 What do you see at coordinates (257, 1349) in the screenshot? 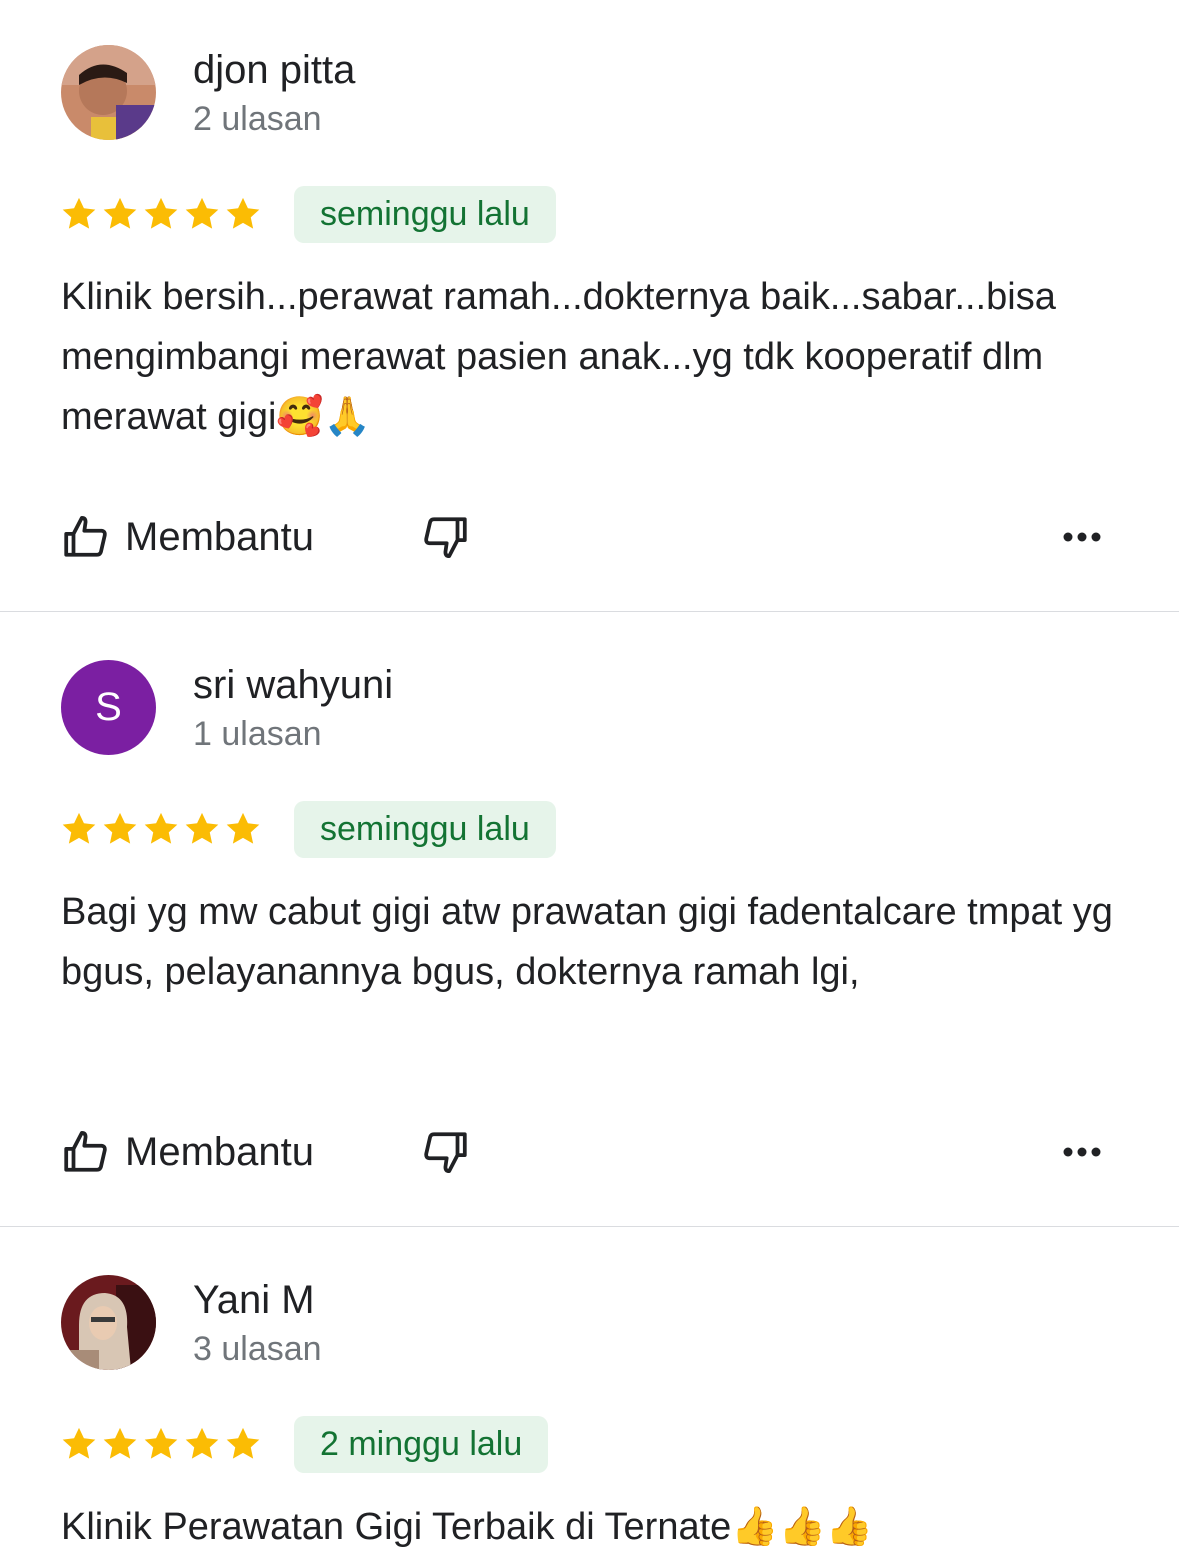
I see `reviewer-review-count: 3 ulasan` at bounding box center [257, 1349].